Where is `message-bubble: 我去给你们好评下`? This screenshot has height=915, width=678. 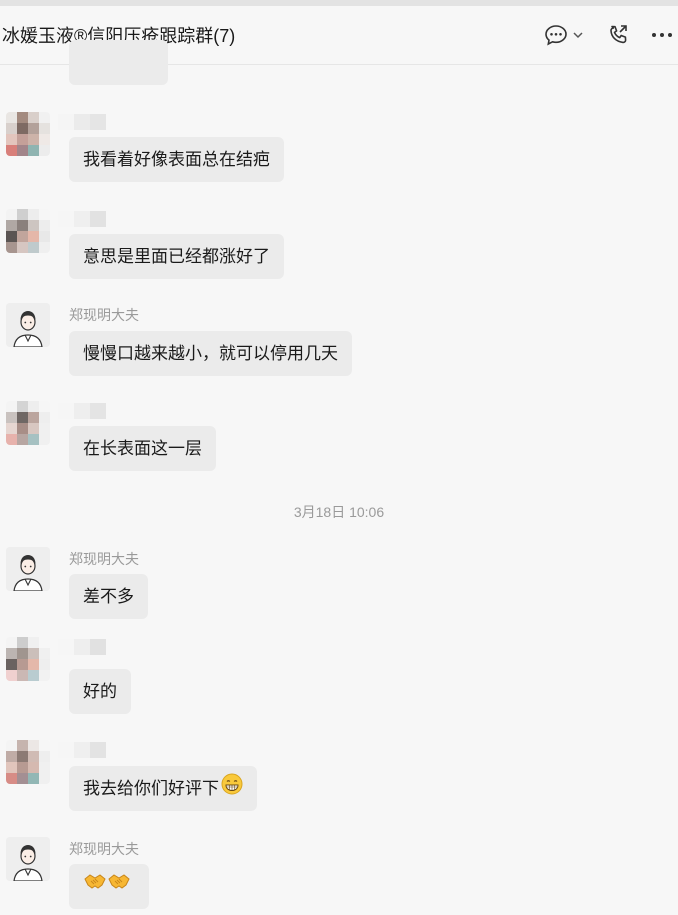 message-bubble: 我去给你们好评下 is located at coordinates (163, 788).